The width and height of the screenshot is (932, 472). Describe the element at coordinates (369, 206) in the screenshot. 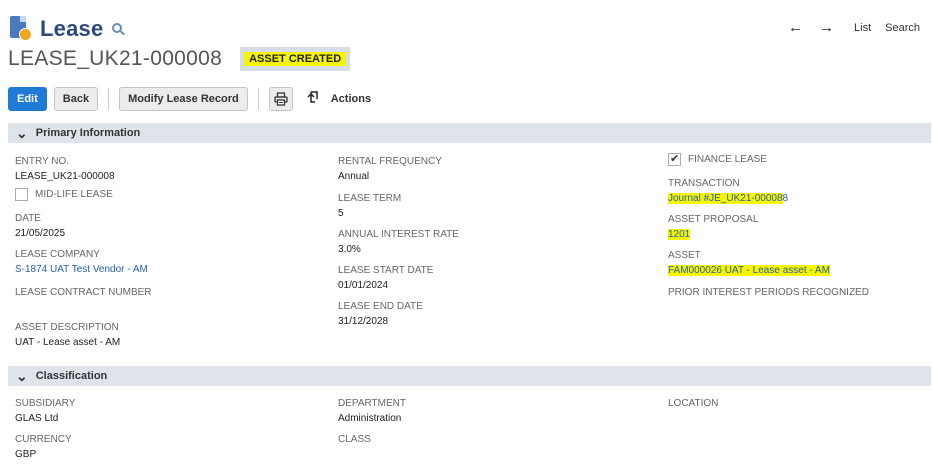

I see `field-lease-term: LEASE TERM 5` at that location.